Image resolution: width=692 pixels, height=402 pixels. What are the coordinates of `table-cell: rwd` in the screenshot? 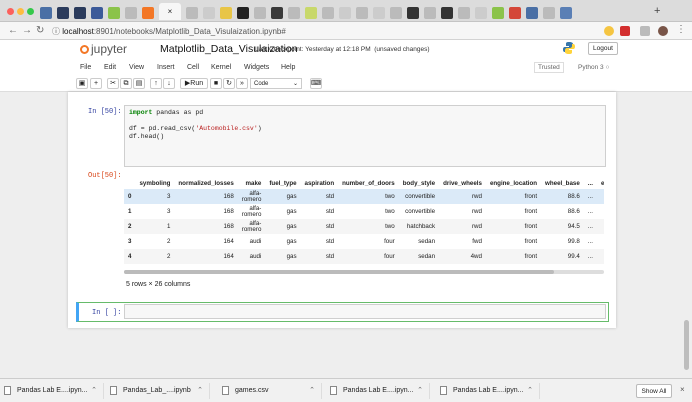 It's located at (476, 211).